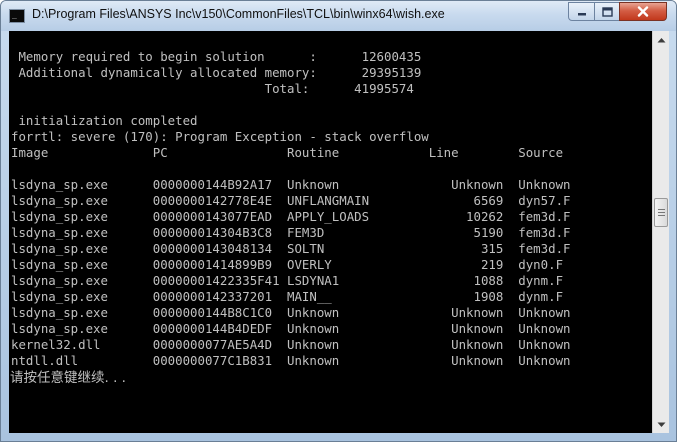  What do you see at coordinates (68, 378) in the screenshot?
I see `press-any-key-prompt: 请按任意键继续. . .` at bounding box center [68, 378].